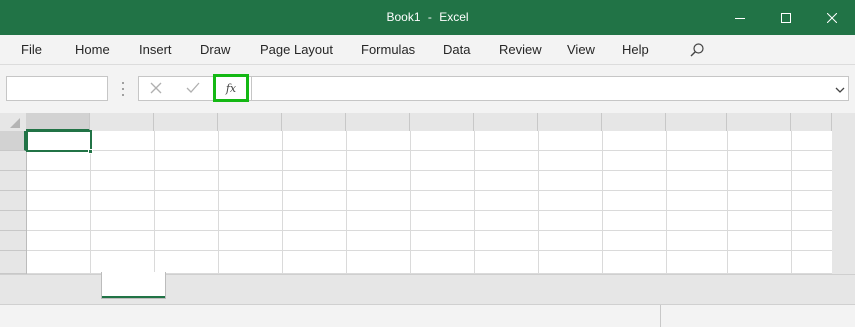 The height and width of the screenshot is (327, 855). I want to click on expand-formula-bar-button, so click(840, 90).